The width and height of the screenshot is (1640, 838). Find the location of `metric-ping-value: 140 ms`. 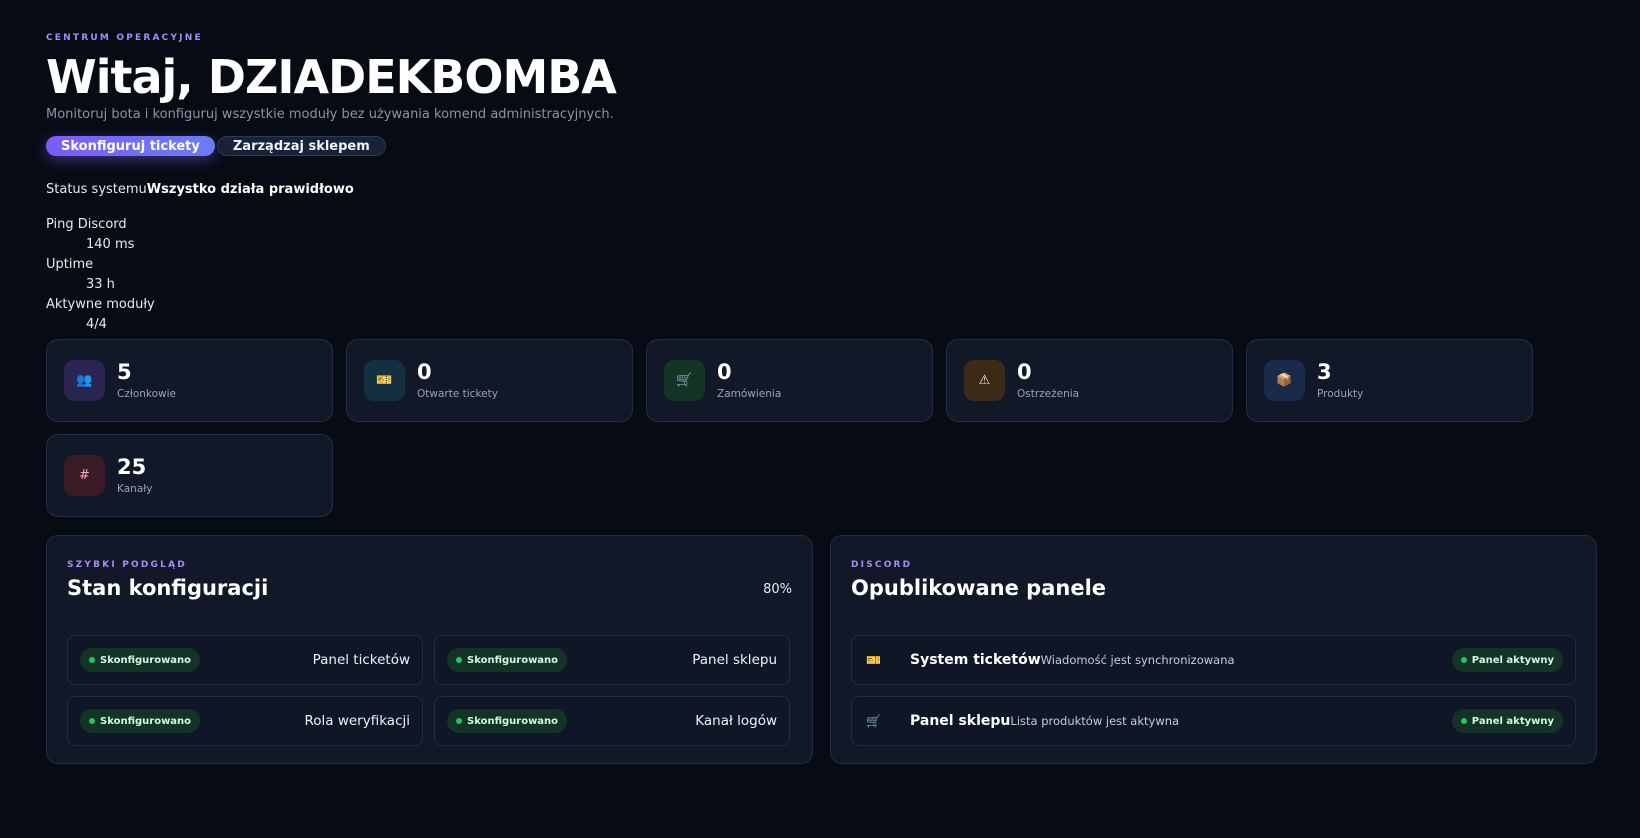

metric-ping-value: 140 ms is located at coordinates (110, 245).